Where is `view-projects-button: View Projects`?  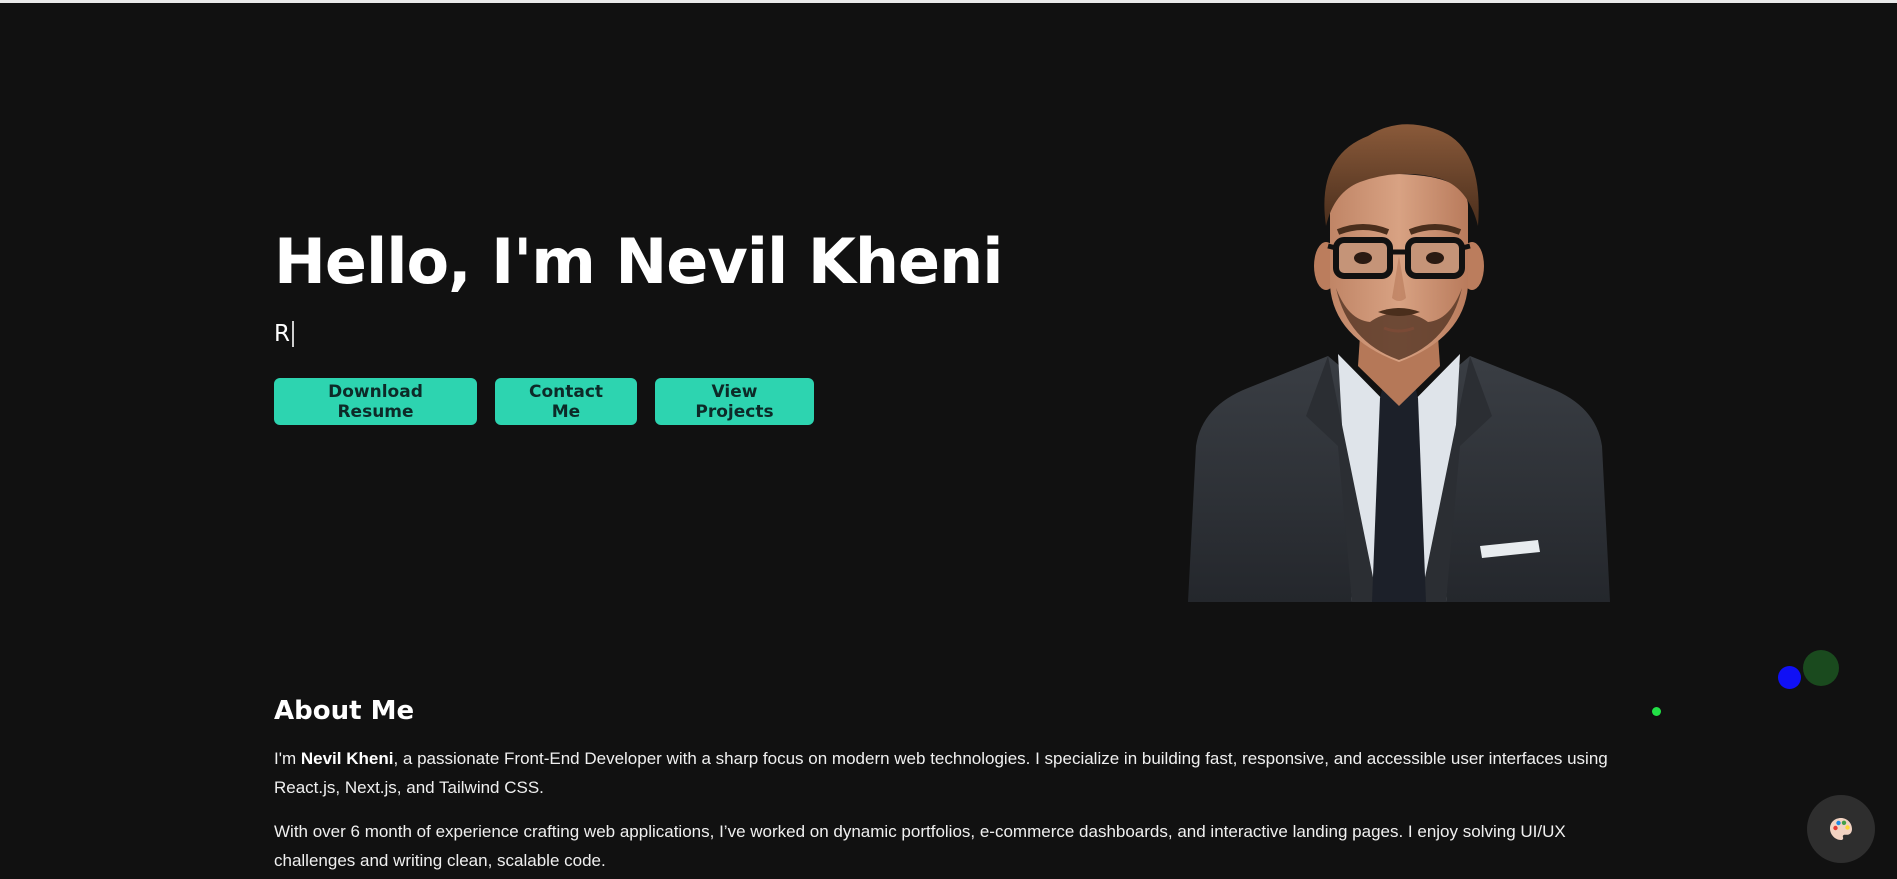 view-projects-button: View Projects is located at coordinates (734, 401).